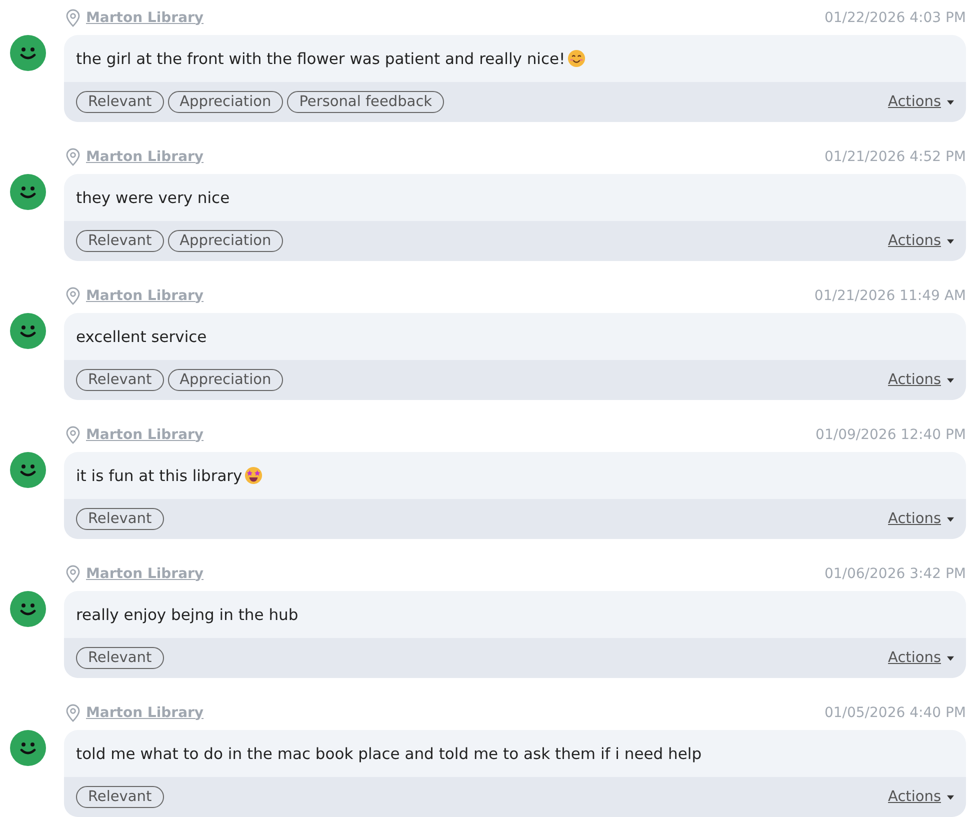 The width and height of the screenshot is (972, 817). What do you see at coordinates (153, 197) in the screenshot?
I see `feedback-message: they were very nice` at bounding box center [153, 197].